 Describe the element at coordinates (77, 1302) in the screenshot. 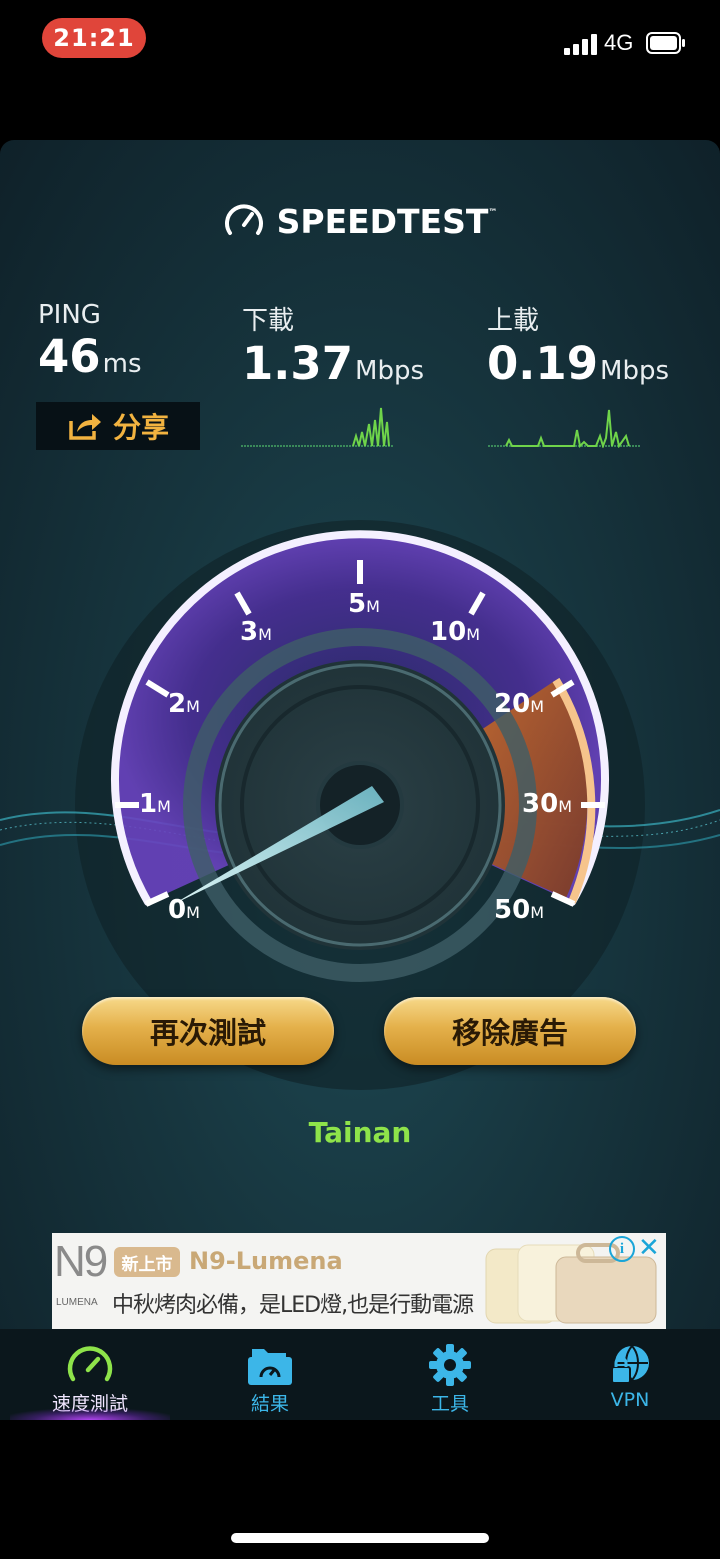

I see `ad-brand-small: LUMENA` at that location.